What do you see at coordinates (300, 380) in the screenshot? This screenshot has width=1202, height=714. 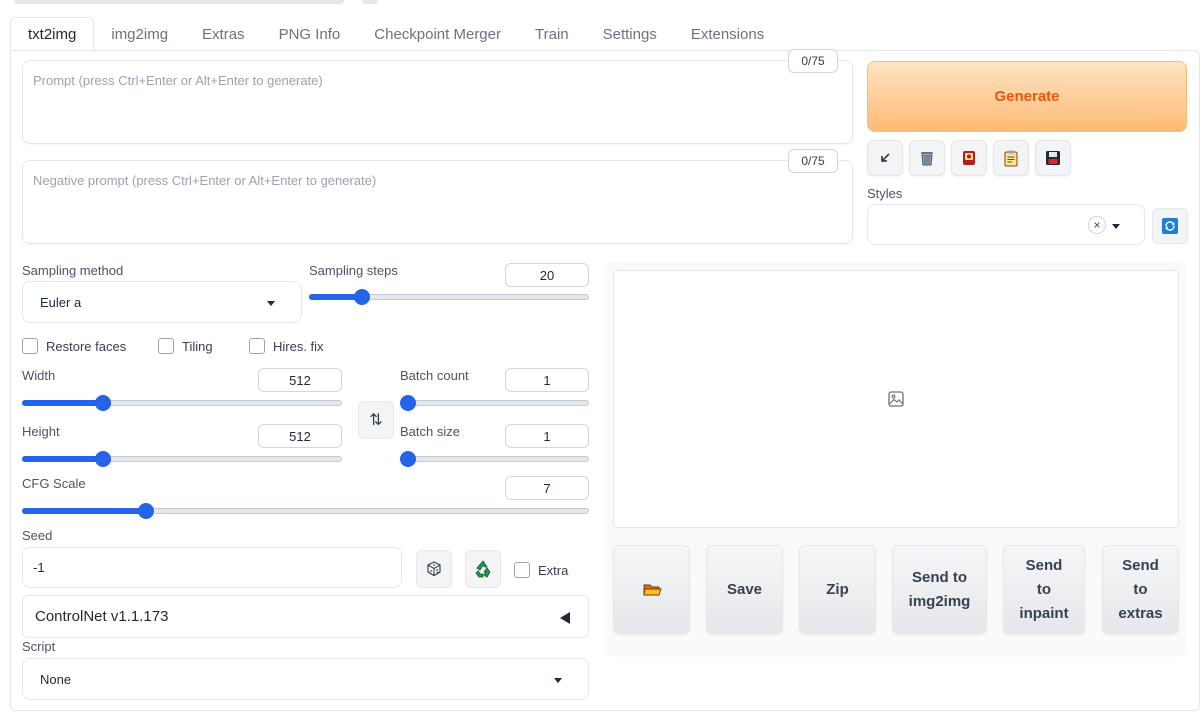 I see `width-input: 512` at bounding box center [300, 380].